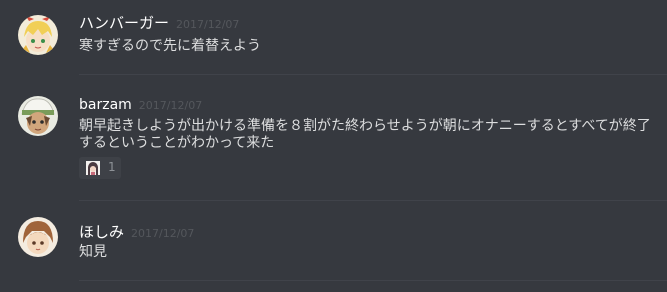 The image size is (667, 292). I want to click on username: barzam, so click(105, 105).